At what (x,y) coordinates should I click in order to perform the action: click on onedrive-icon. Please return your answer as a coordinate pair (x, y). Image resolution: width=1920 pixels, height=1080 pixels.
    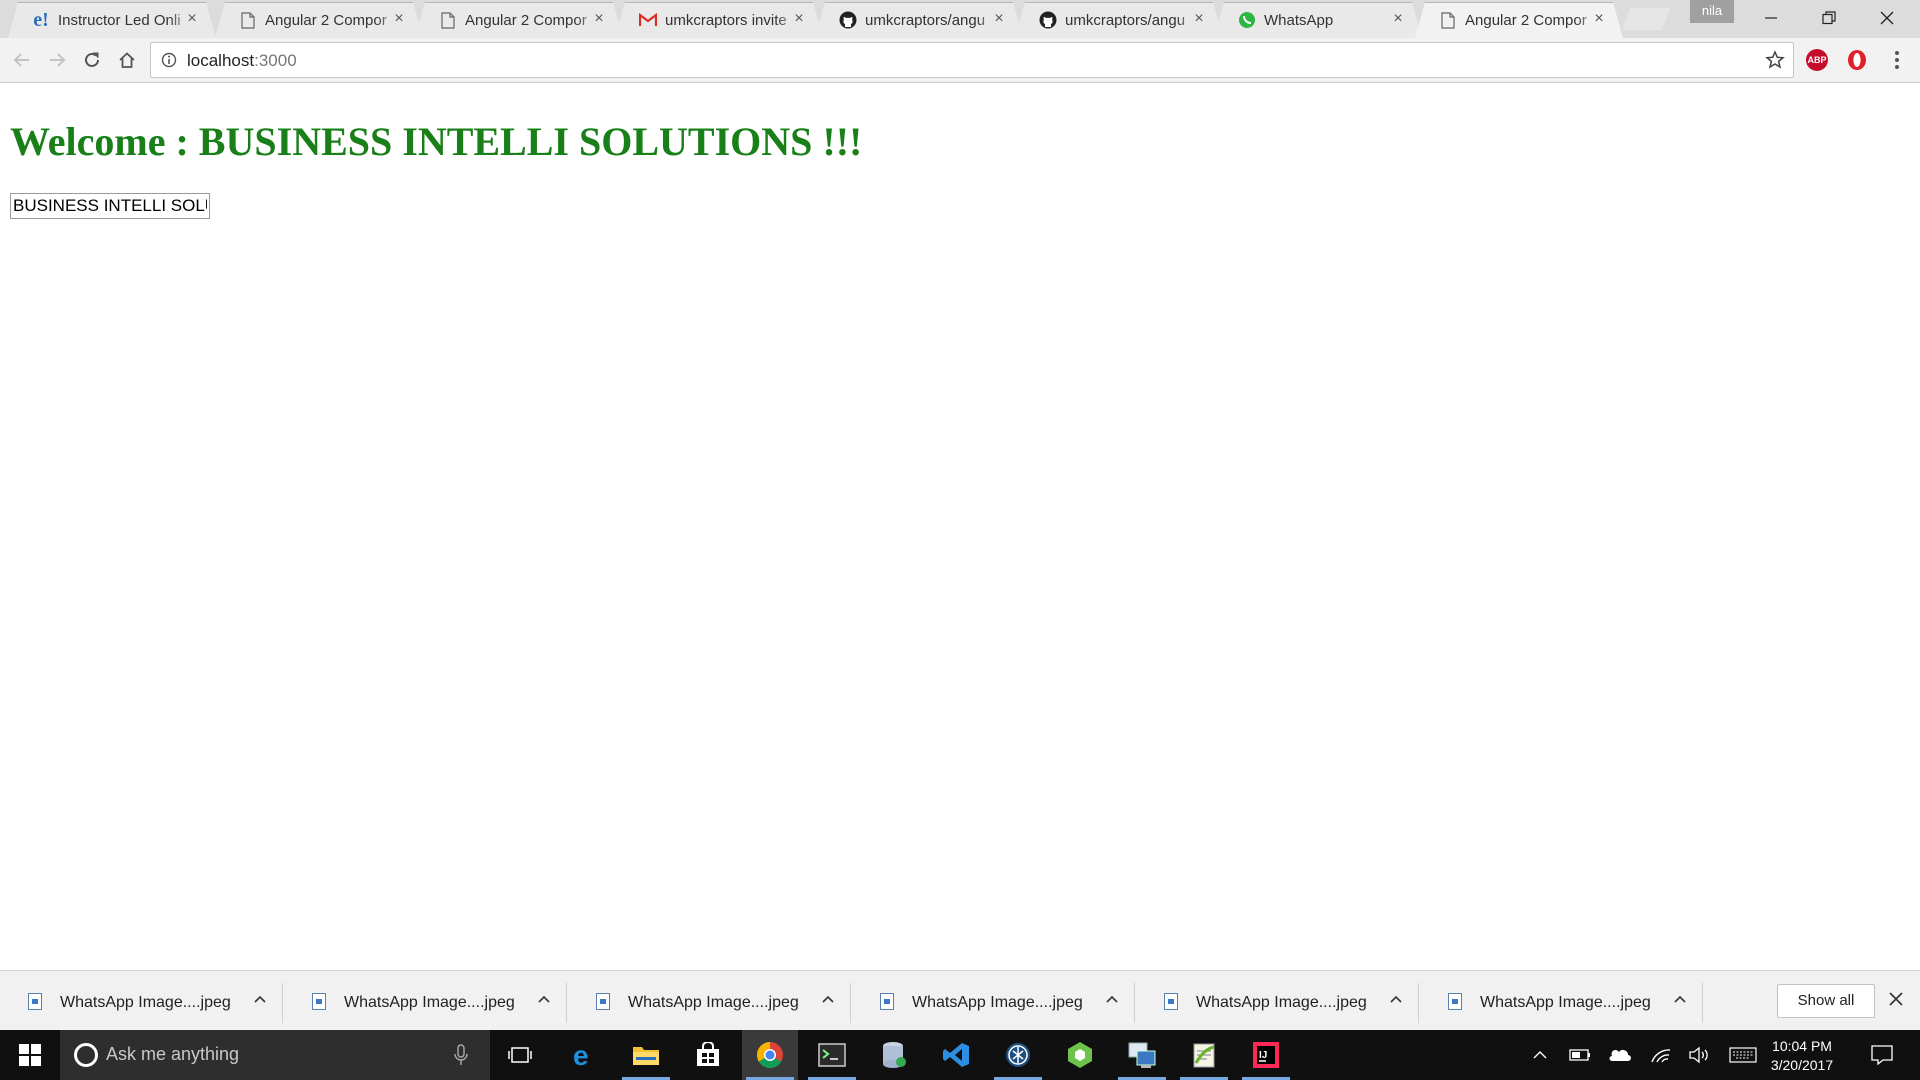
    Looking at the image, I should click on (1619, 1055).